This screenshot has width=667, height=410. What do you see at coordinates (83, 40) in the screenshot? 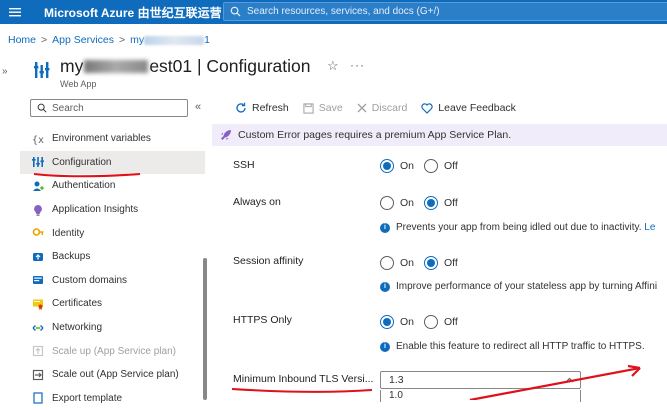
I see `breadcrumb-app-services: App Services` at bounding box center [83, 40].